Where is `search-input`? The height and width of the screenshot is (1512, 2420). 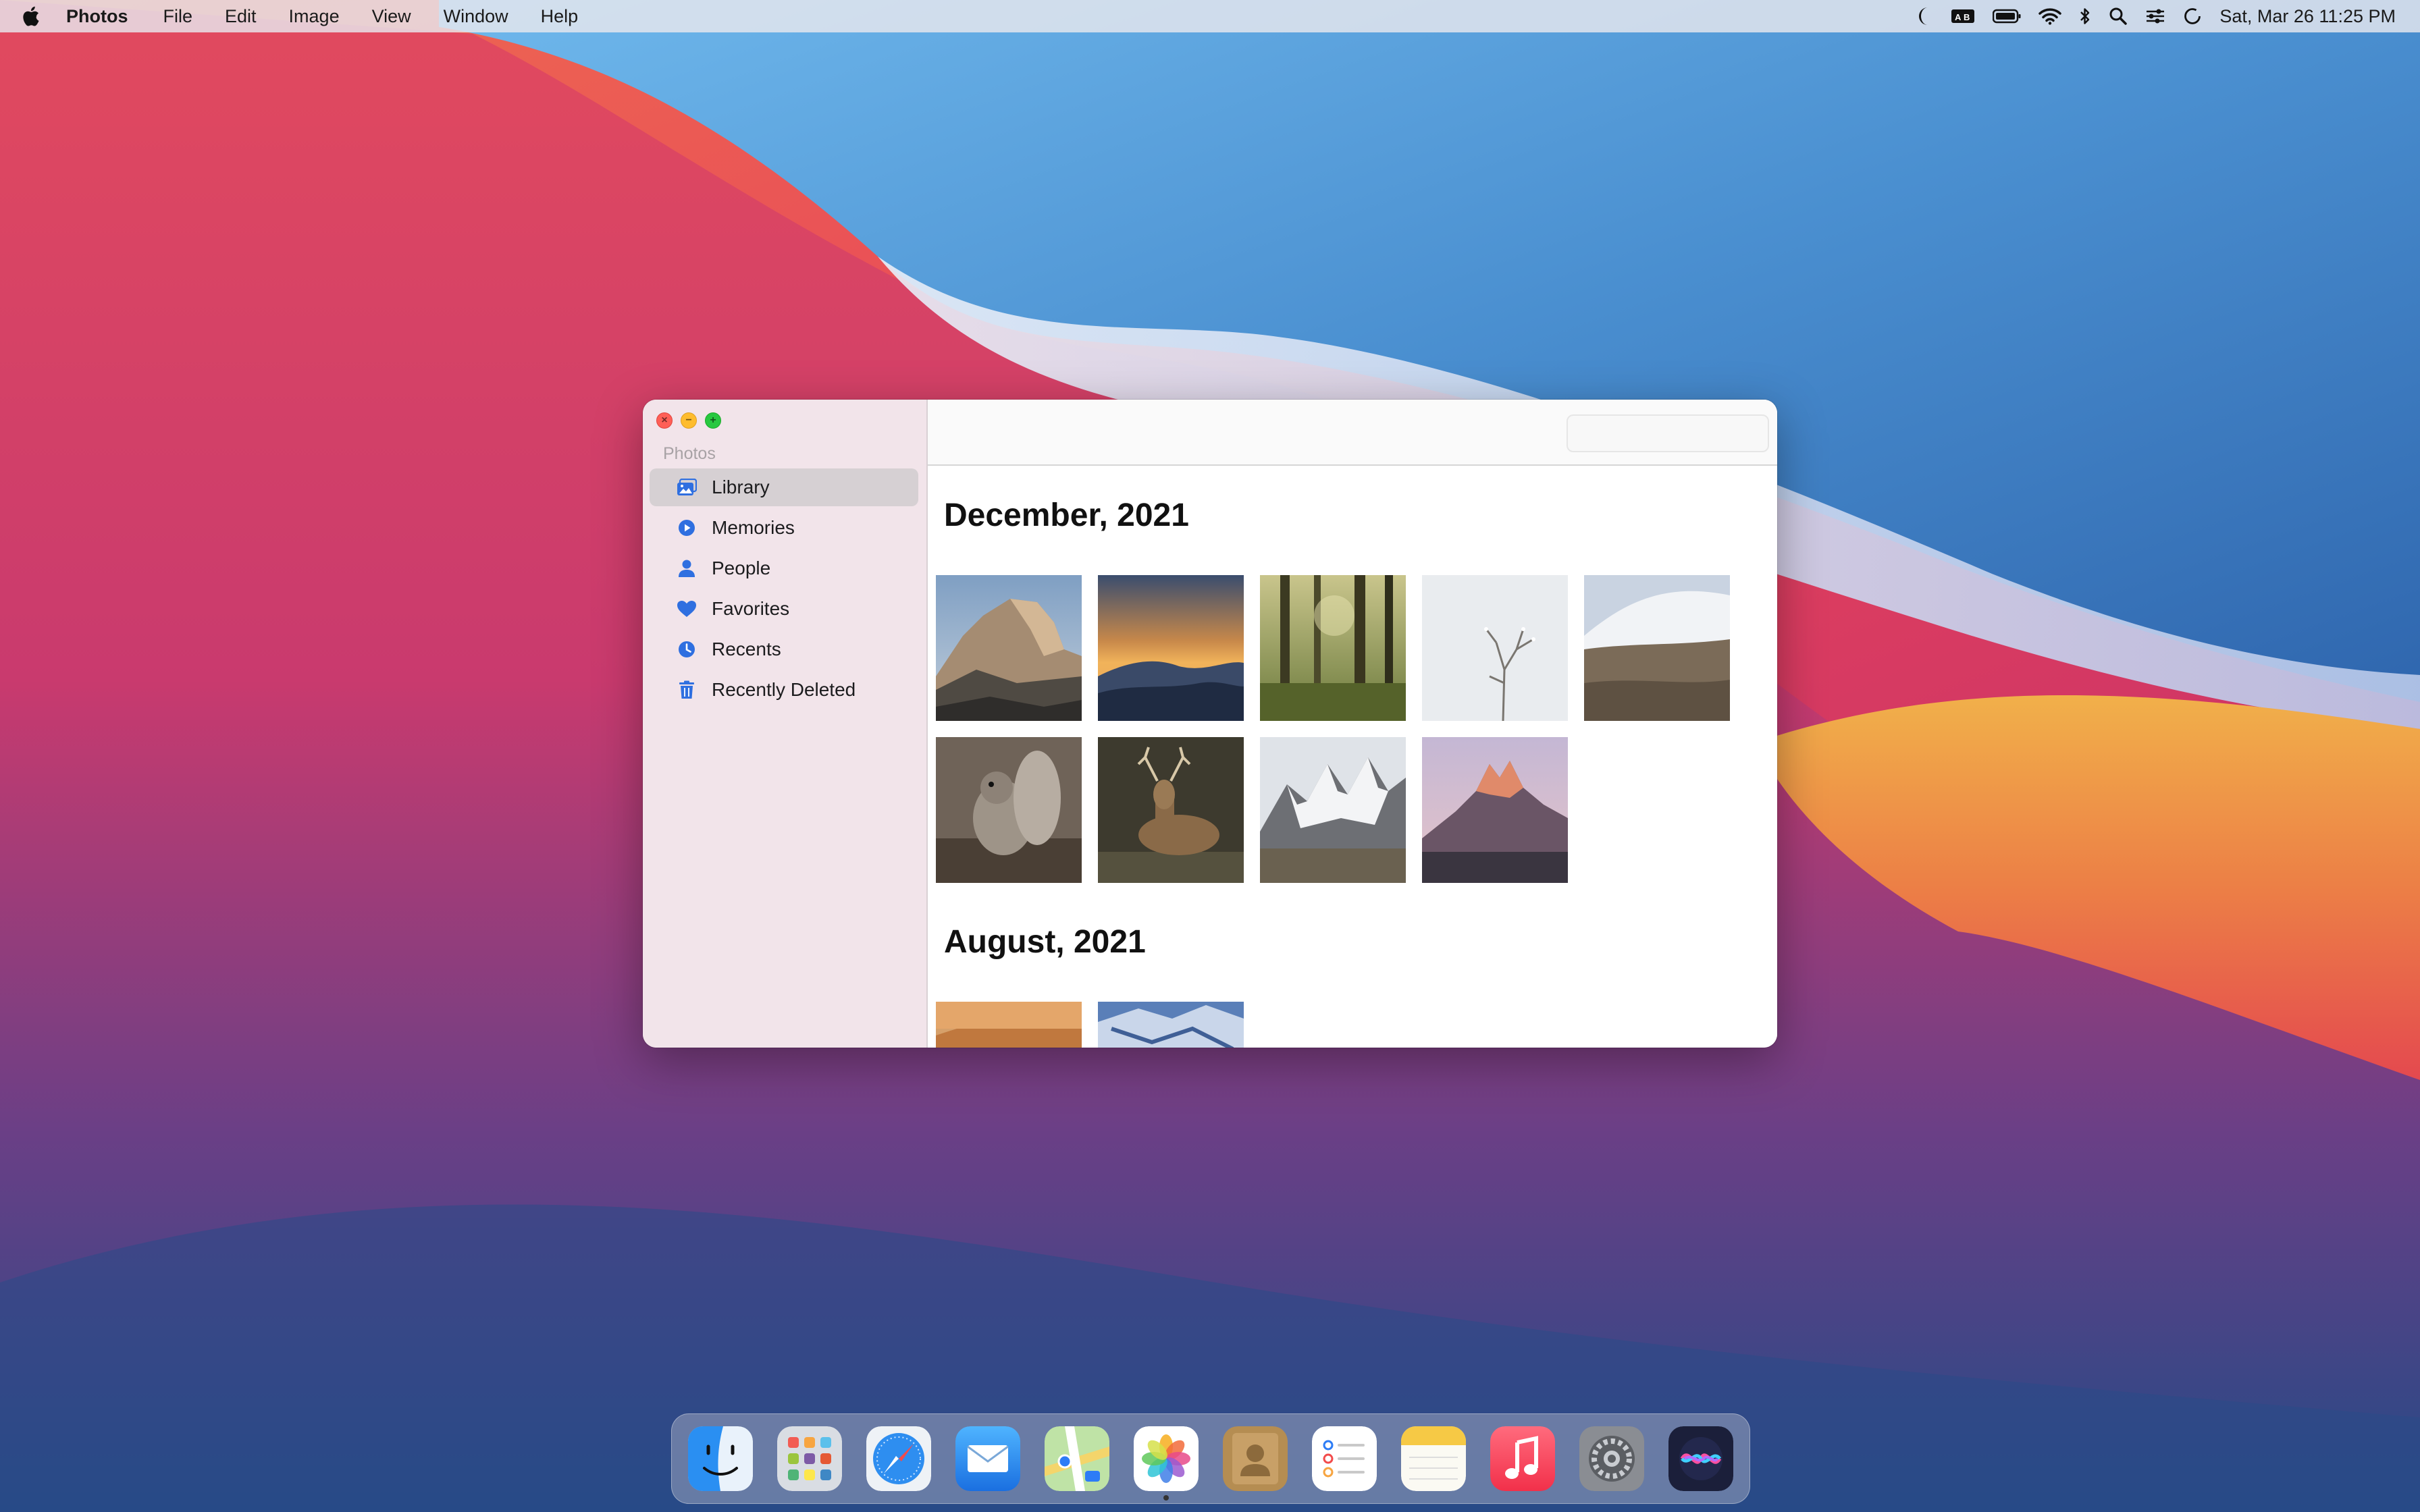 search-input is located at coordinates (1668, 433).